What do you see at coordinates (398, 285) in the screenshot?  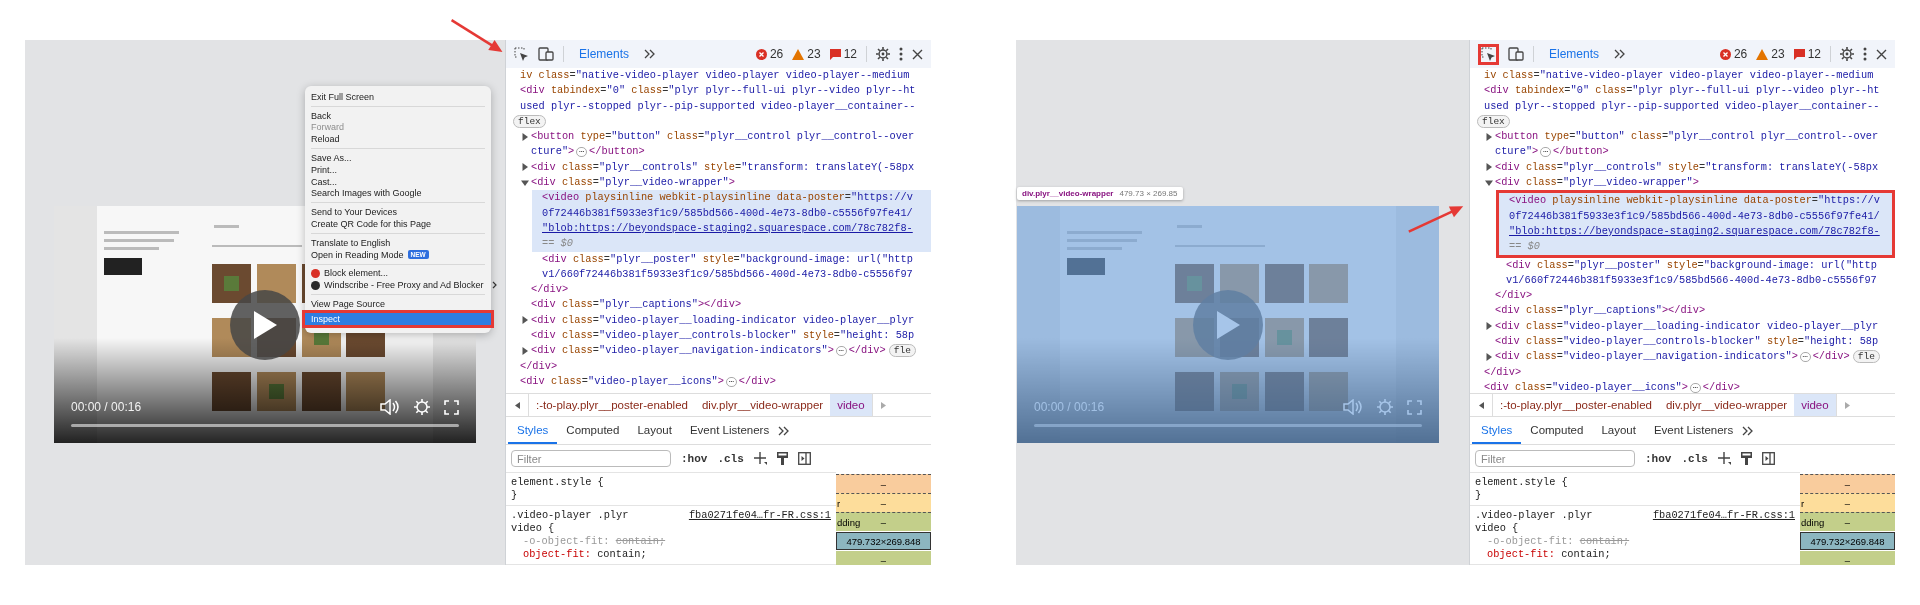 I see `menu-item: Windscribe - Free Proxy and Ad Blocker` at bounding box center [398, 285].